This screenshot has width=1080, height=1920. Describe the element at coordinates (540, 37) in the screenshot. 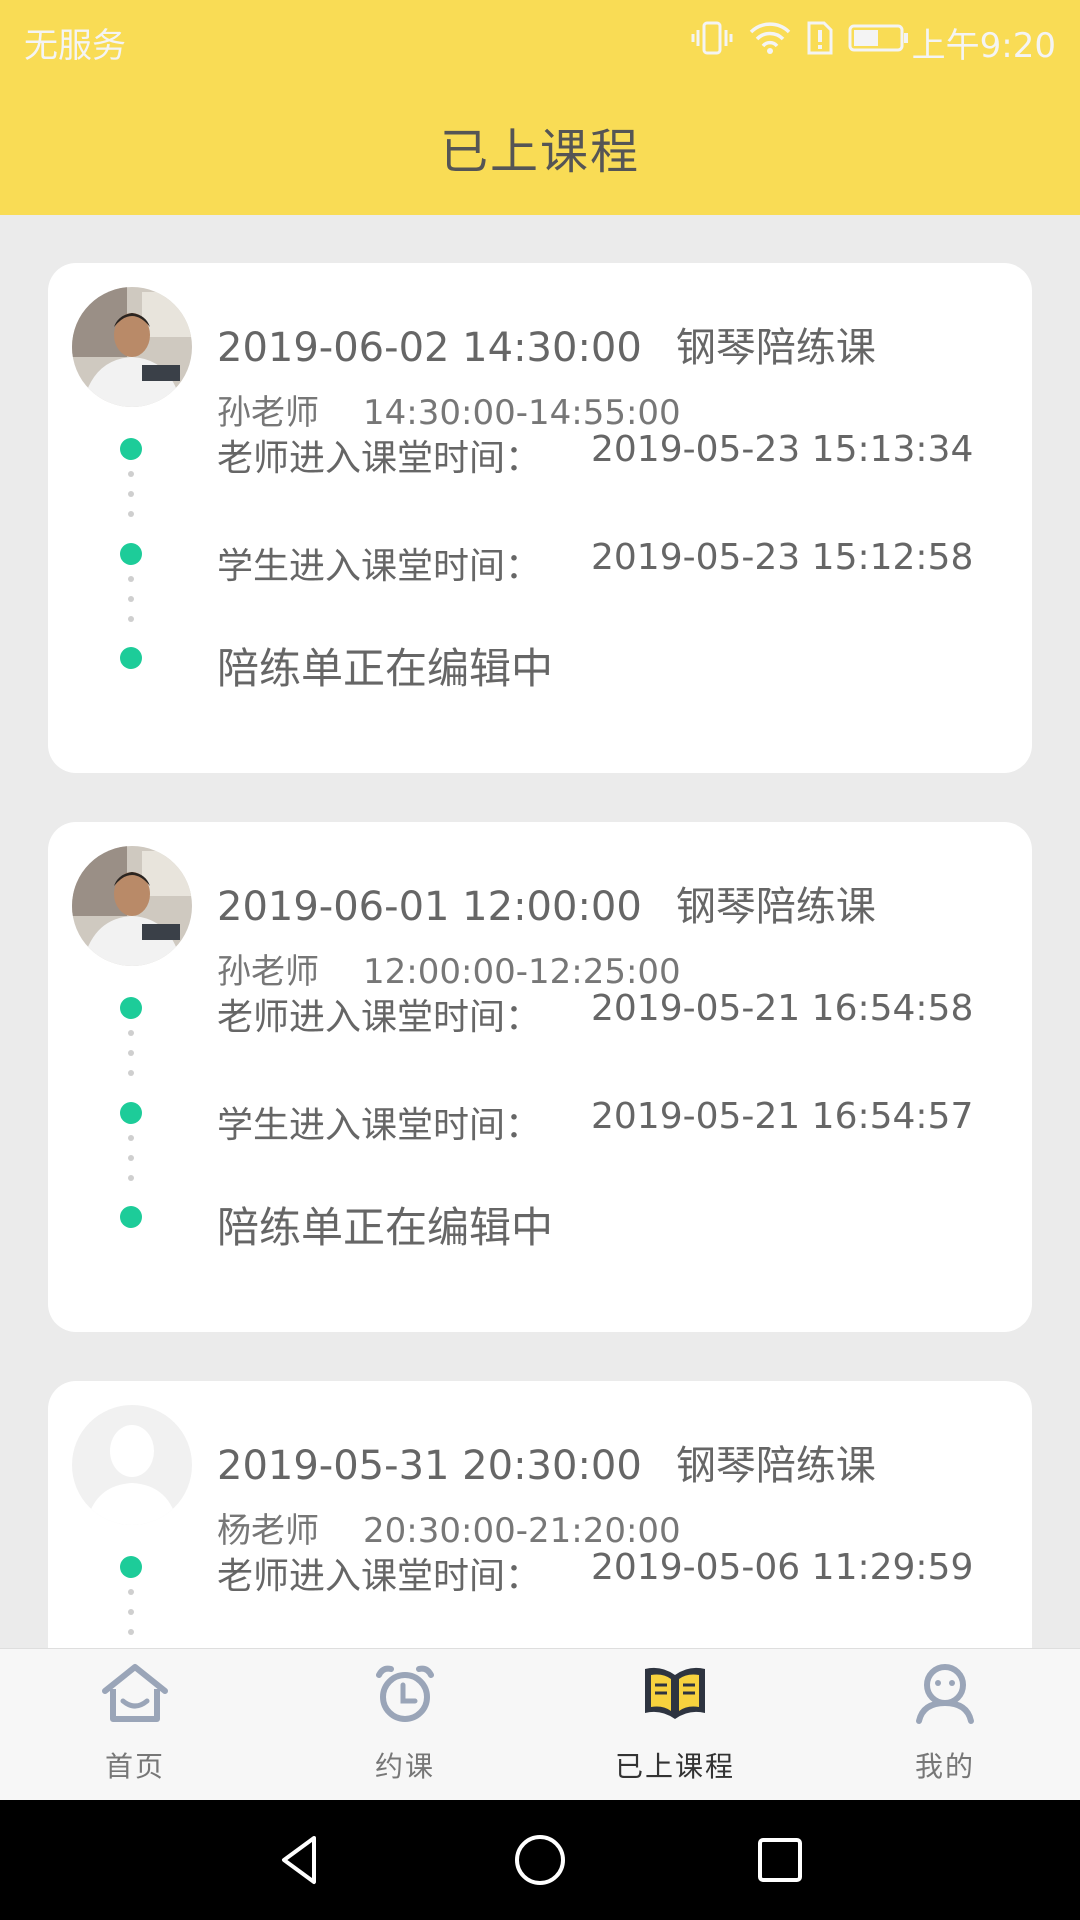

I see `status-bar: 无服务 上午9:20` at that location.